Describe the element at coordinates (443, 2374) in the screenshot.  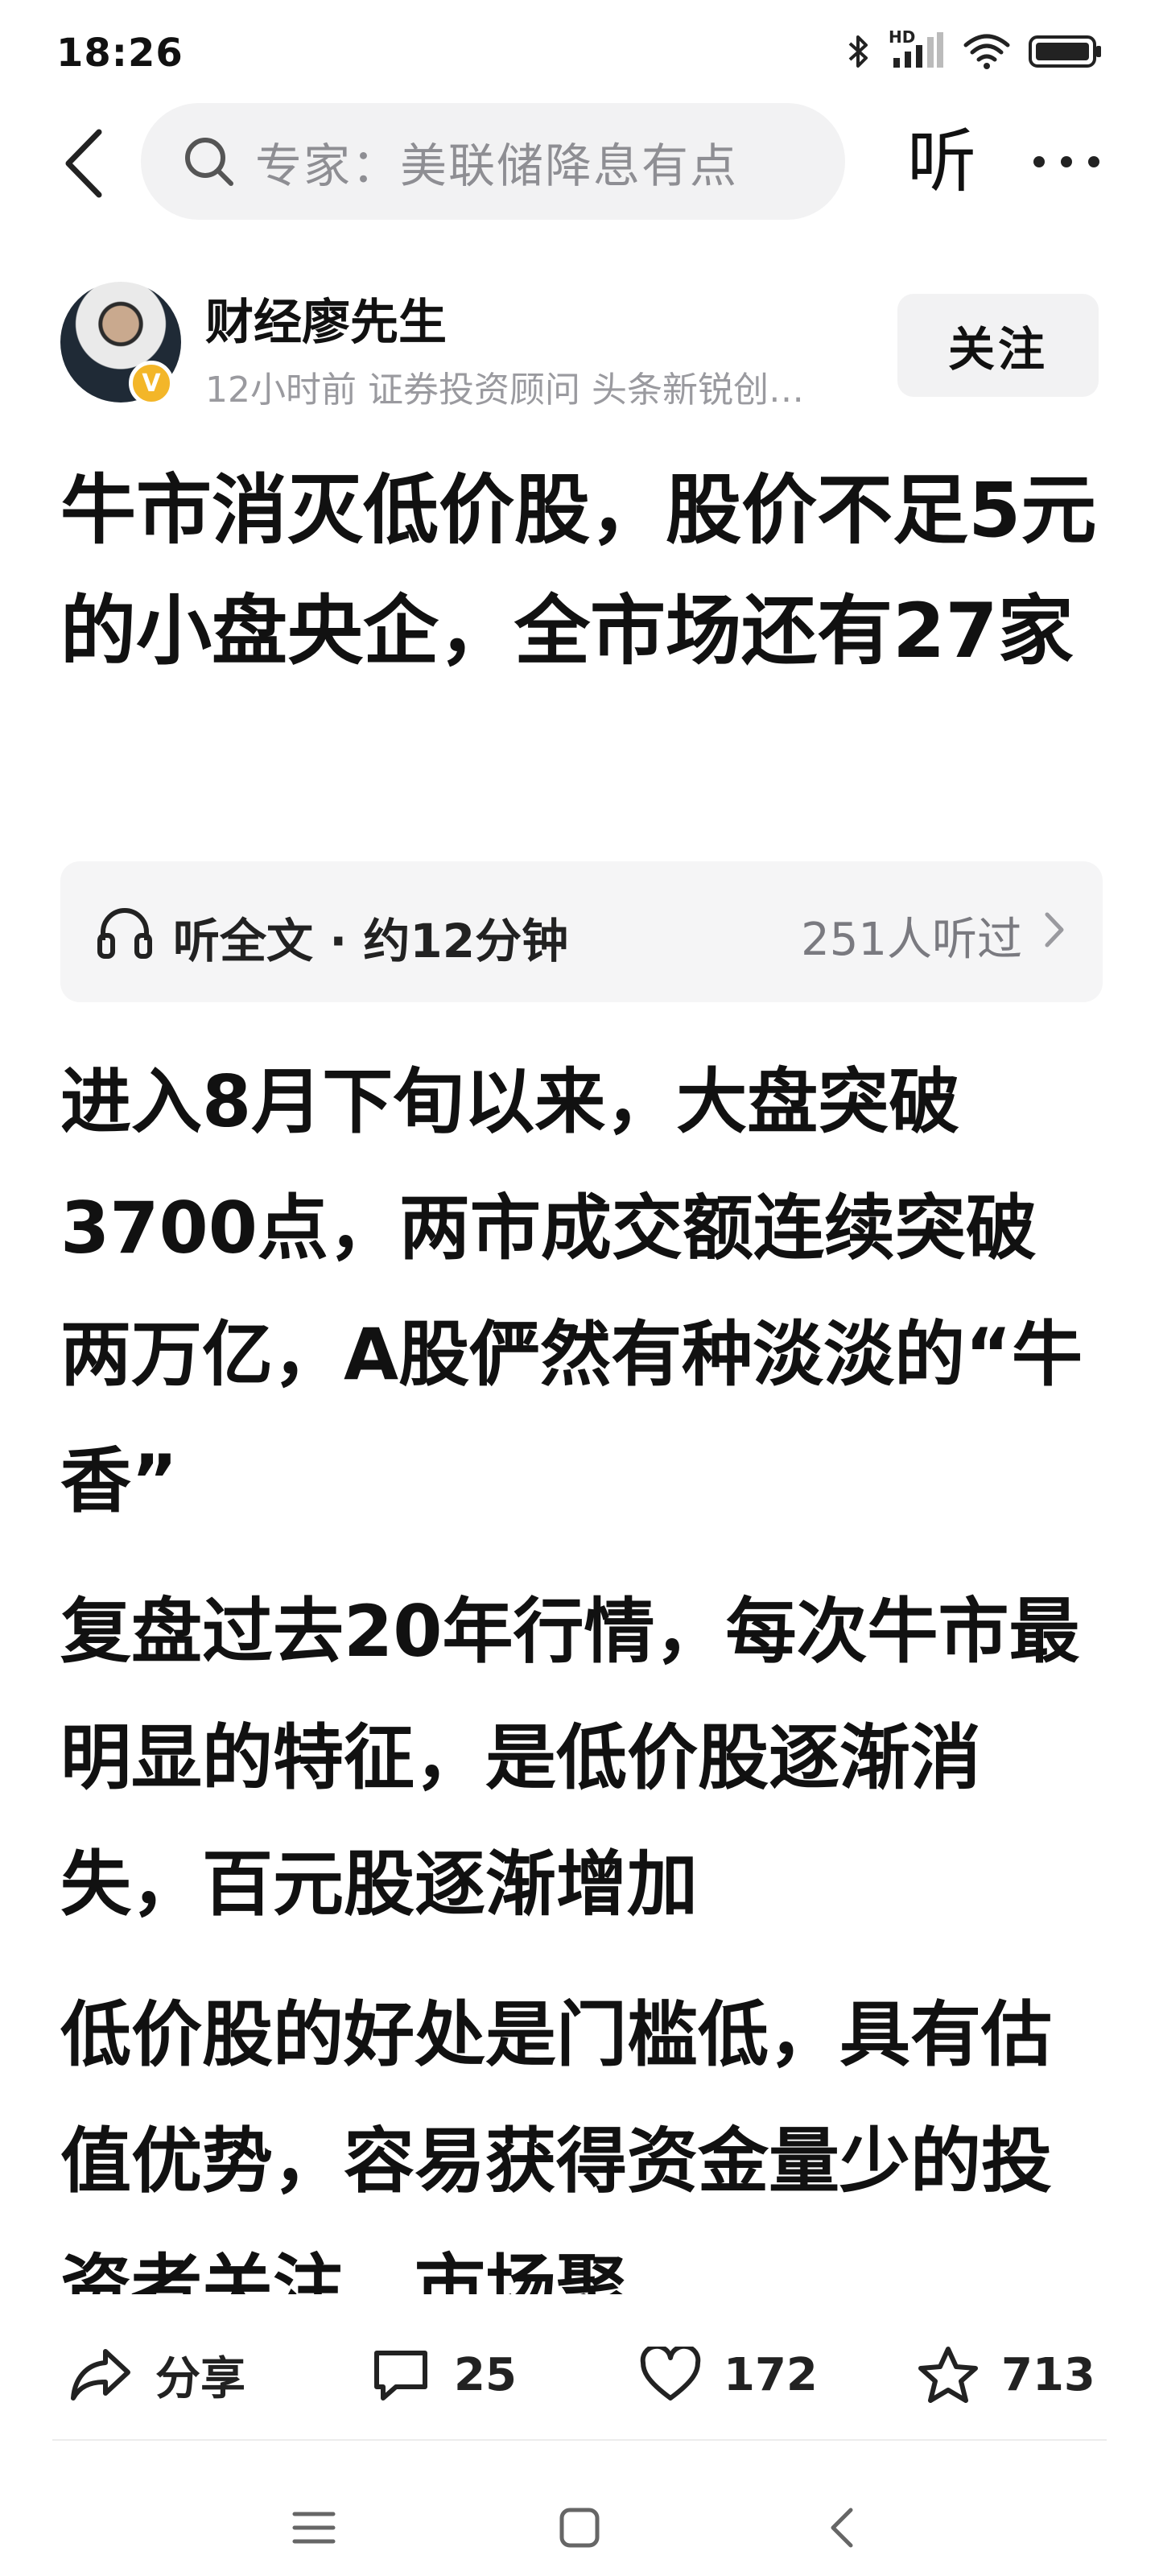
I see `comment-button: 25` at that location.